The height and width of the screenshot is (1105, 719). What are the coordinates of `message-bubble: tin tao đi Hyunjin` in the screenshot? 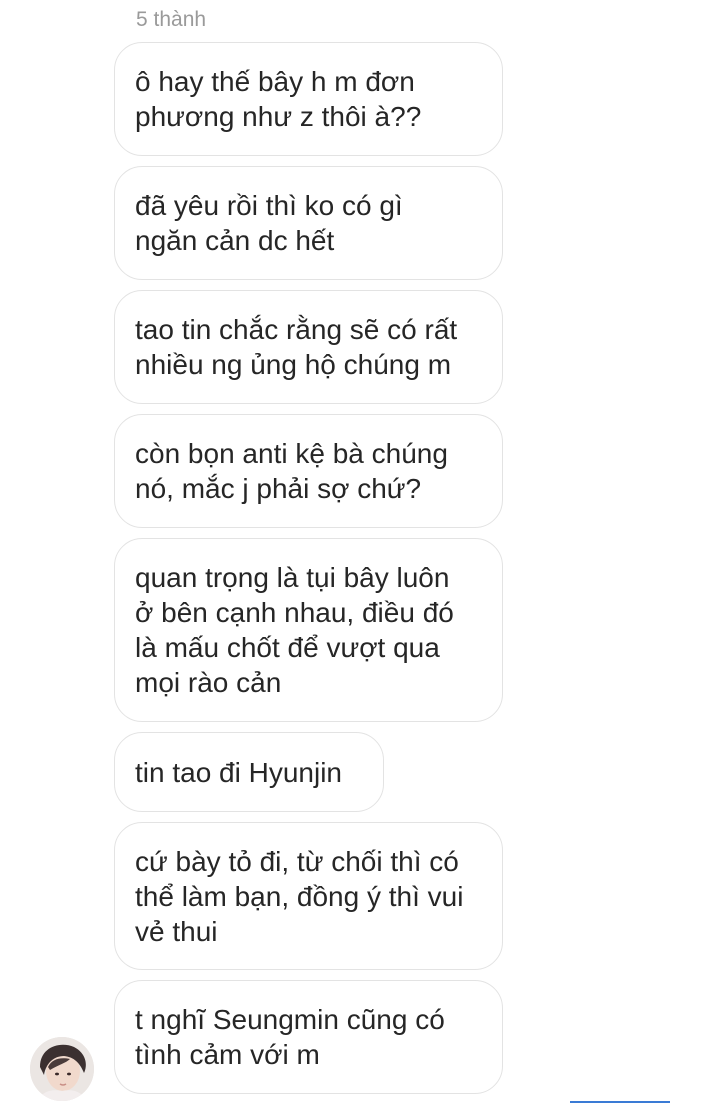 It's located at (249, 772).